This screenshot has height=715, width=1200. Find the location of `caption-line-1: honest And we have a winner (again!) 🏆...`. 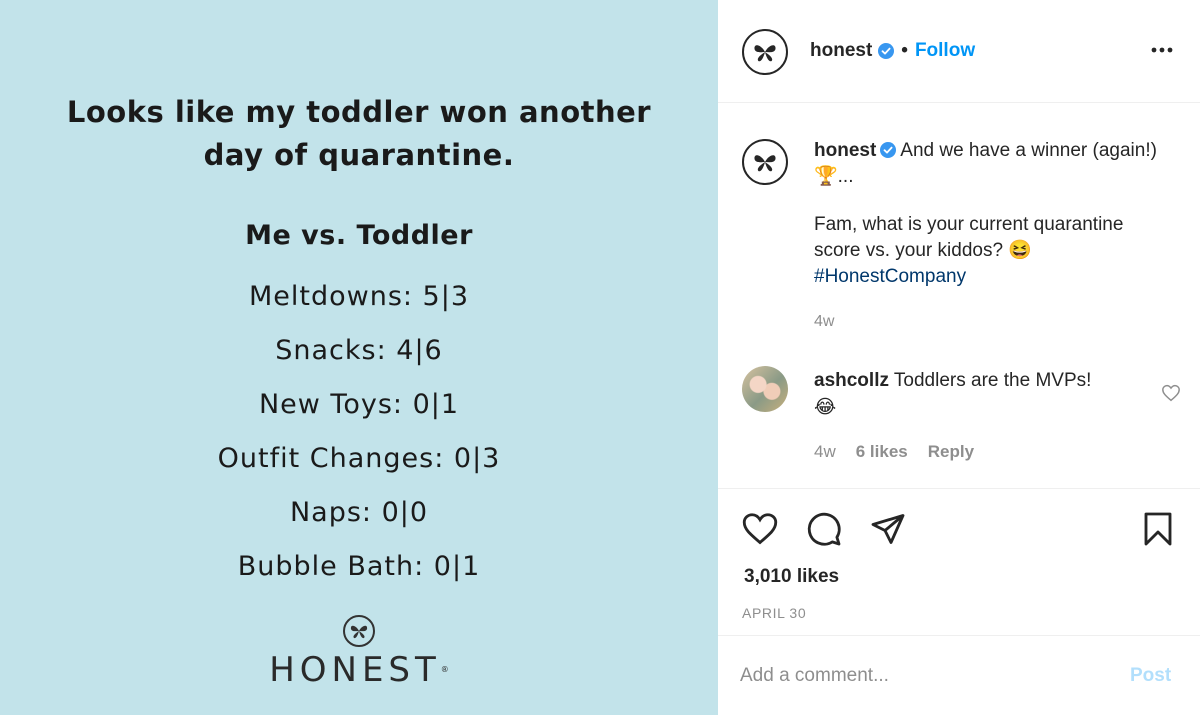

caption-line-1: honest And we have a winner (again!) 🏆... is located at coordinates (994, 164).